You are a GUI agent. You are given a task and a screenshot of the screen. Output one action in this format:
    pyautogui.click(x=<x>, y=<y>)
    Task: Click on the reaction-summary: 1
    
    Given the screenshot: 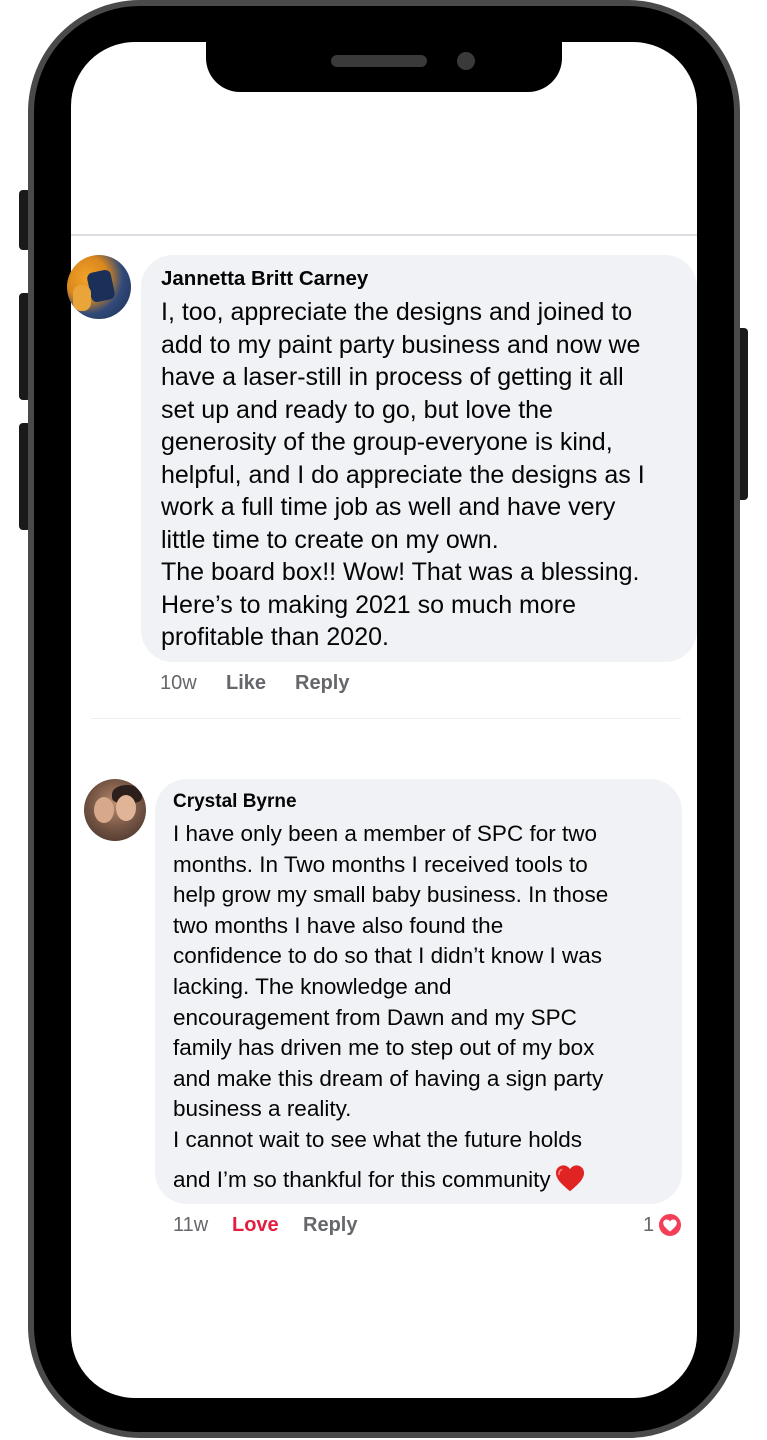 What is the action you would take?
    pyautogui.click(x=663, y=1225)
    